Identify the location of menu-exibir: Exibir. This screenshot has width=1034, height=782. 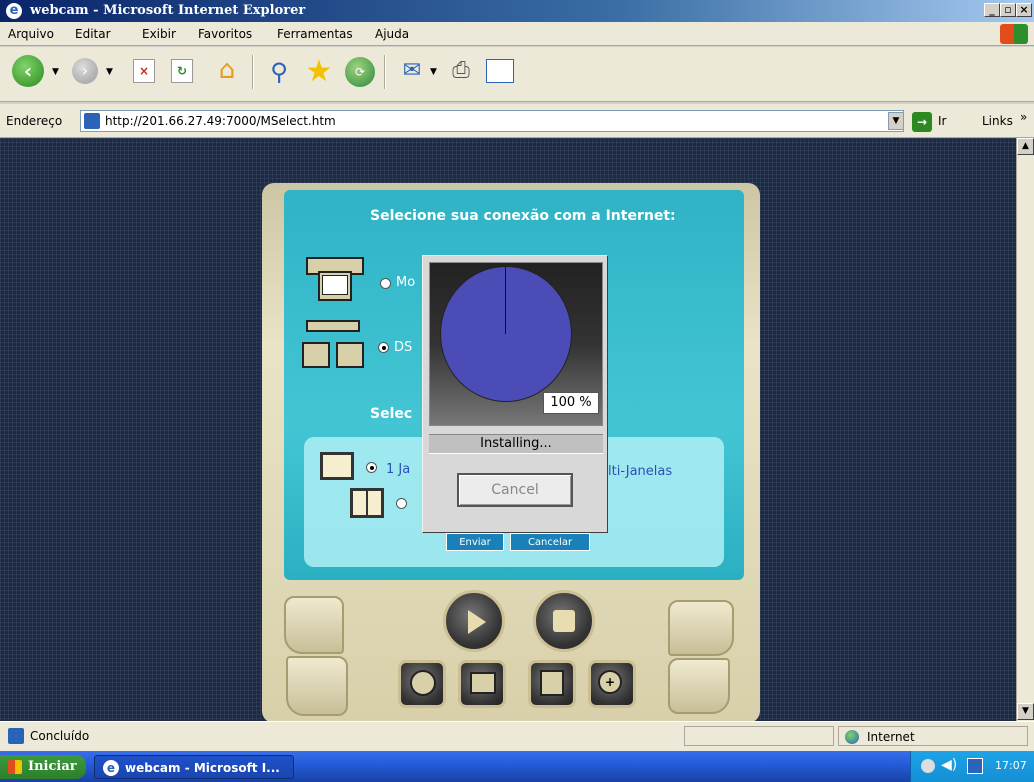
(159, 34).